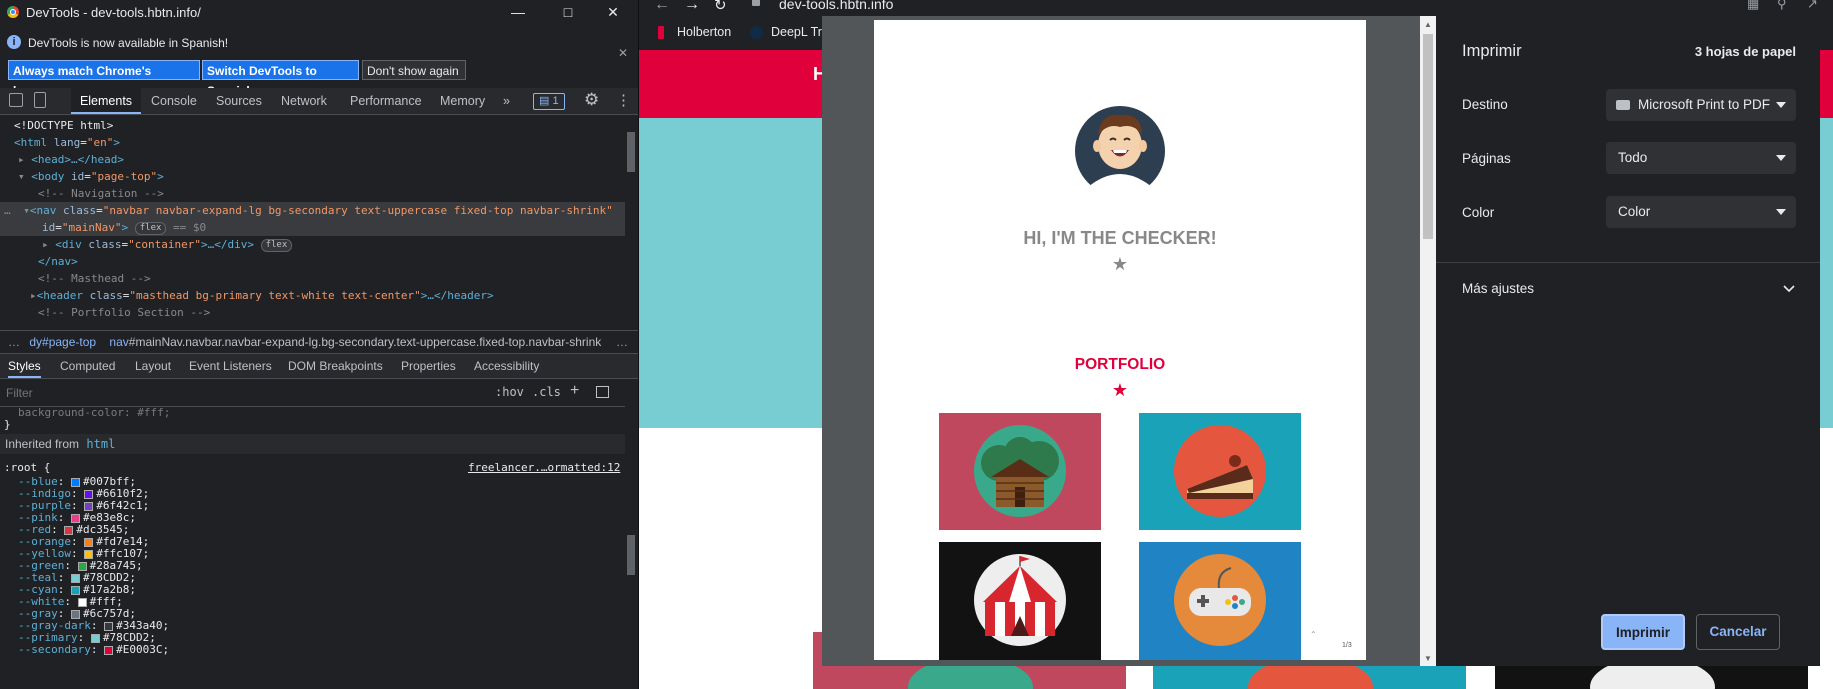  Describe the element at coordinates (71, 159) in the screenshot. I see `dom-line-head: ▸ <head>…</head>` at that location.